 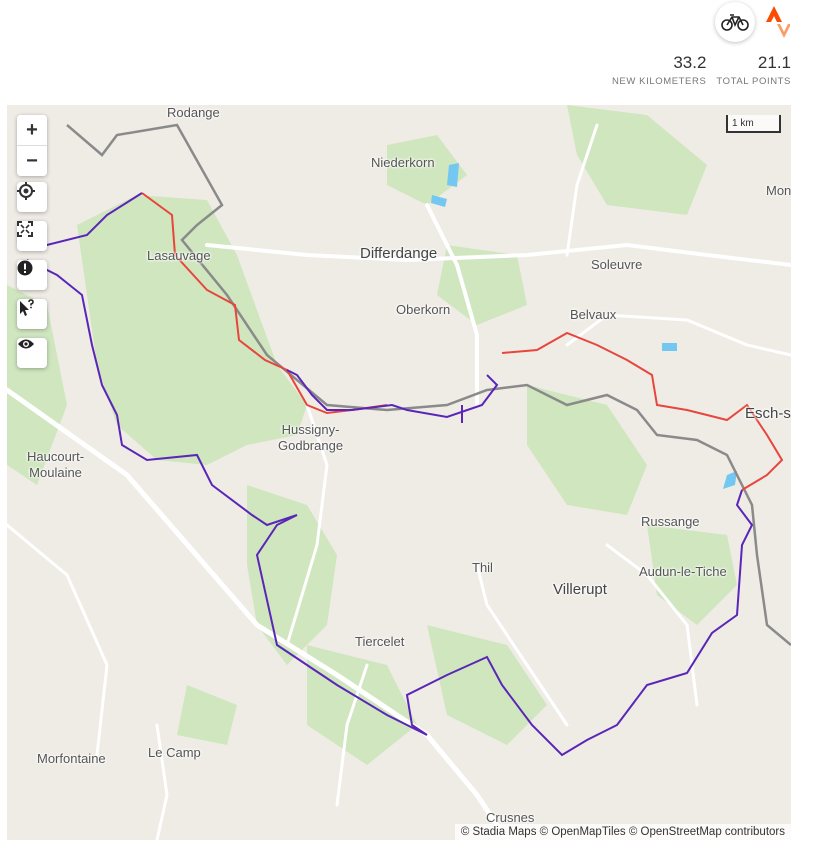 I want to click on place-label: Le Camp, so click(x=174, y=752).